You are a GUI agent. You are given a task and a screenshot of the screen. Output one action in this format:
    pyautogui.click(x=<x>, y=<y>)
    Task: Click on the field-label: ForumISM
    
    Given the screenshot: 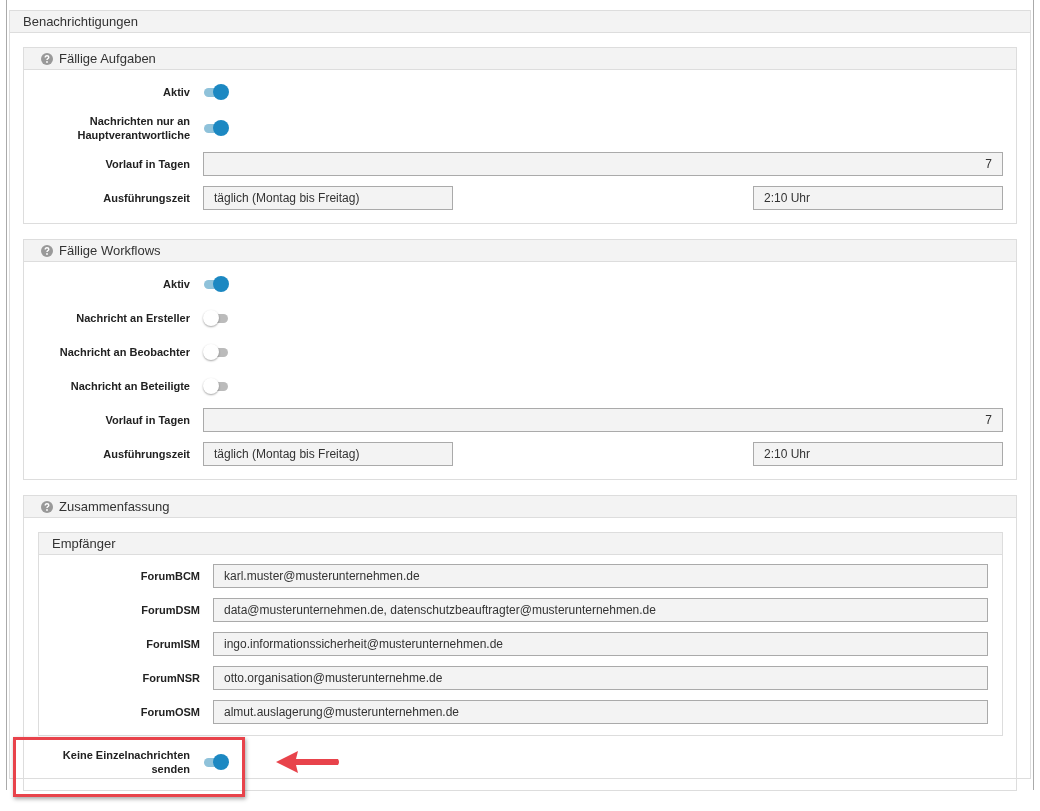 What is the action you would take?
    pyautogui.click(x=172, y=644)
    